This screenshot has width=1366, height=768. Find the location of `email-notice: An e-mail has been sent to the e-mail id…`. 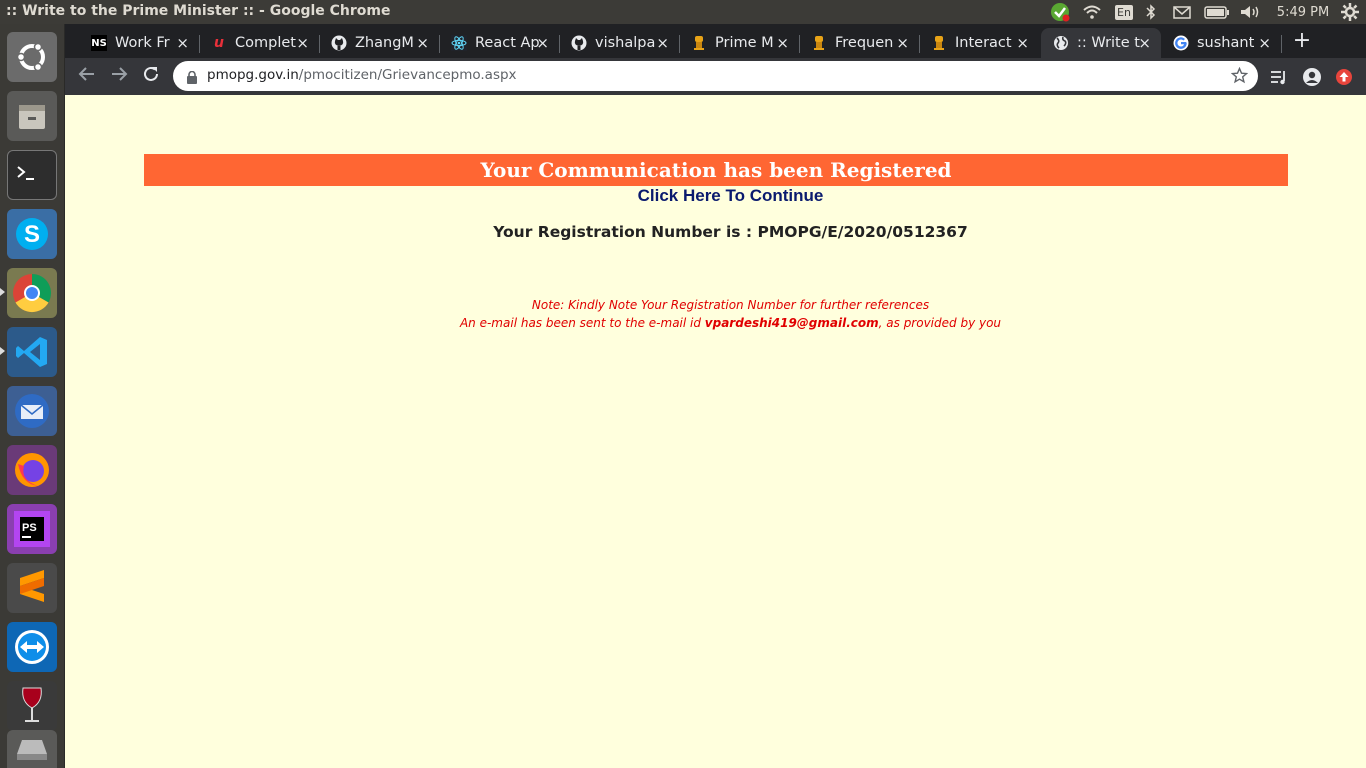

email-notice: An e-mail has been sent to the e-mail id… is located at coordinates (715, 323).